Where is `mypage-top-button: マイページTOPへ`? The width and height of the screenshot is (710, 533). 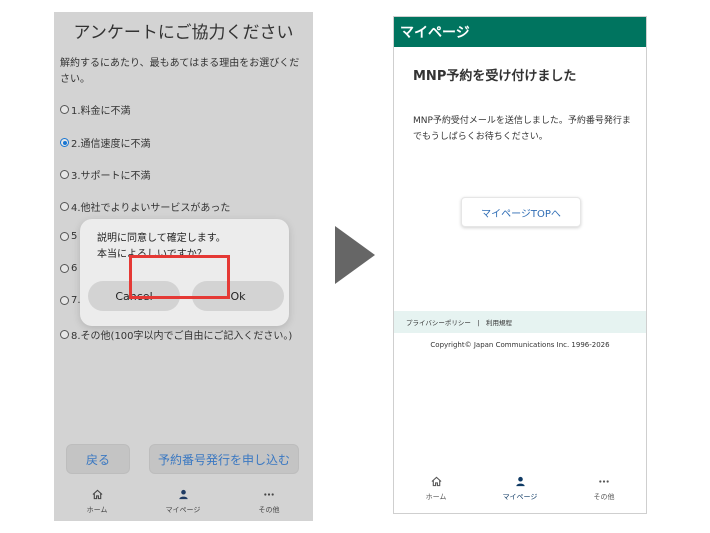 mypage-top-button: マイページTOPへ is located at coordinates (521, 212).